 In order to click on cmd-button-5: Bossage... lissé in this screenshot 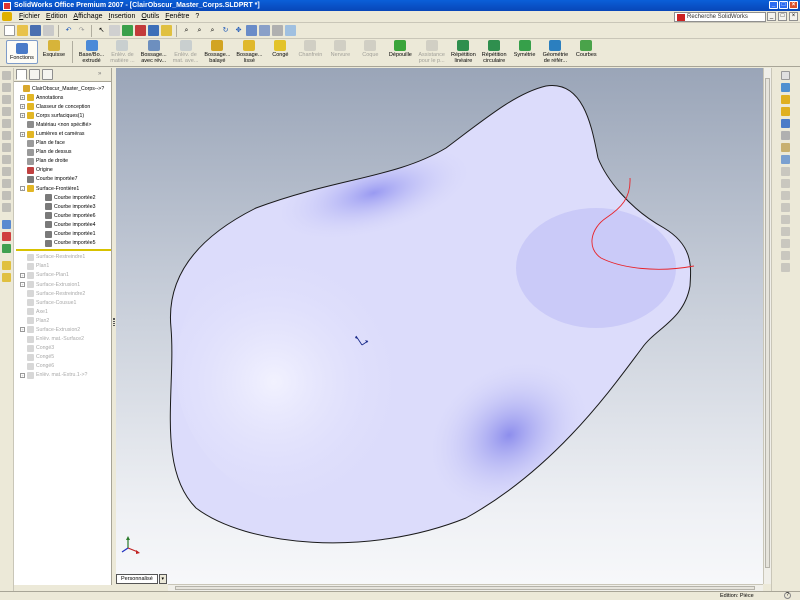, I will do `click(249, 52)`.